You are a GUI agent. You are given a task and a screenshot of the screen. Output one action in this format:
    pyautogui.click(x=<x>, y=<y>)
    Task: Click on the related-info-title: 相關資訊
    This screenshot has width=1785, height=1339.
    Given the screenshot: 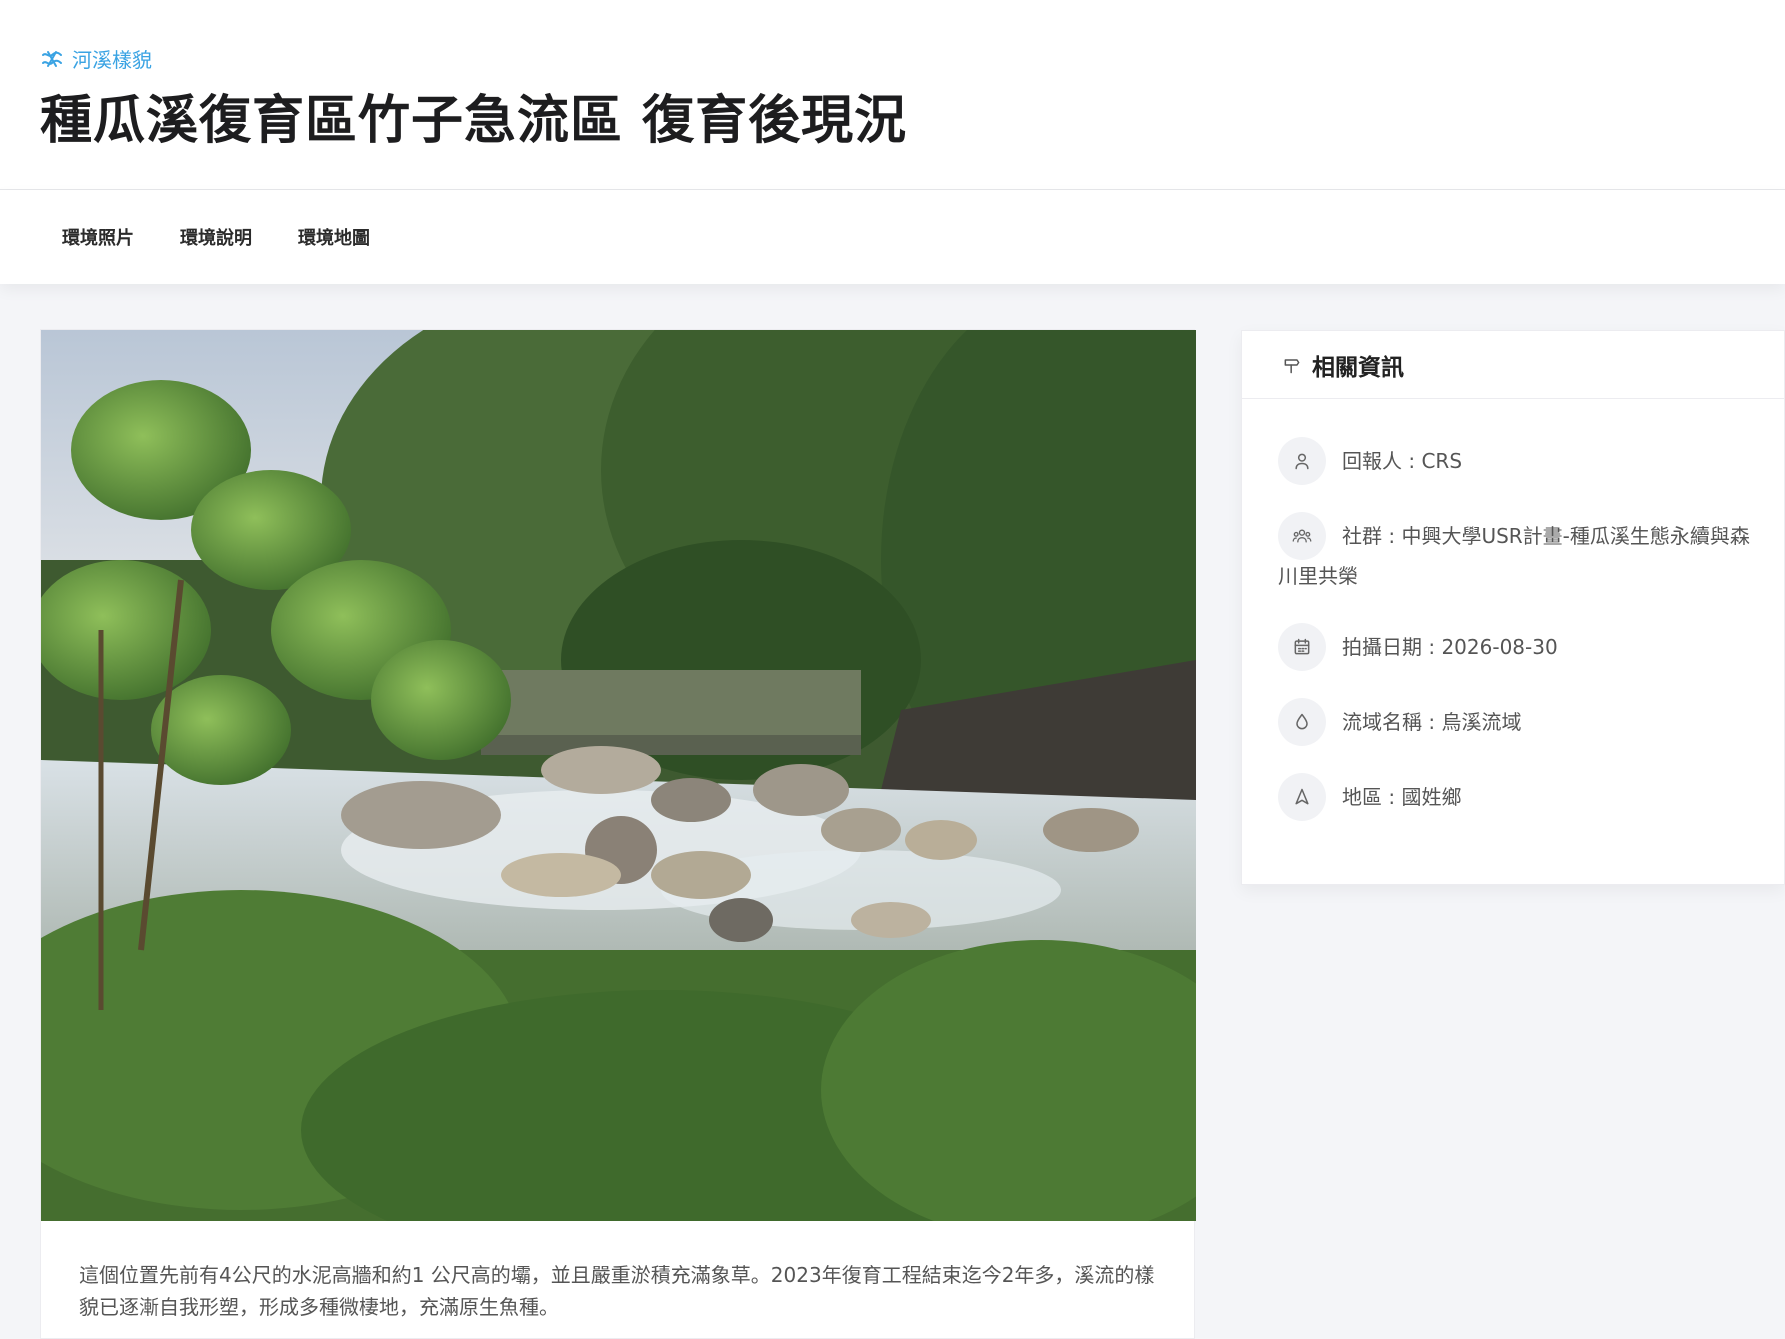 What is the action you would take?
    pyautogui.click(x=1358, y=367)
    